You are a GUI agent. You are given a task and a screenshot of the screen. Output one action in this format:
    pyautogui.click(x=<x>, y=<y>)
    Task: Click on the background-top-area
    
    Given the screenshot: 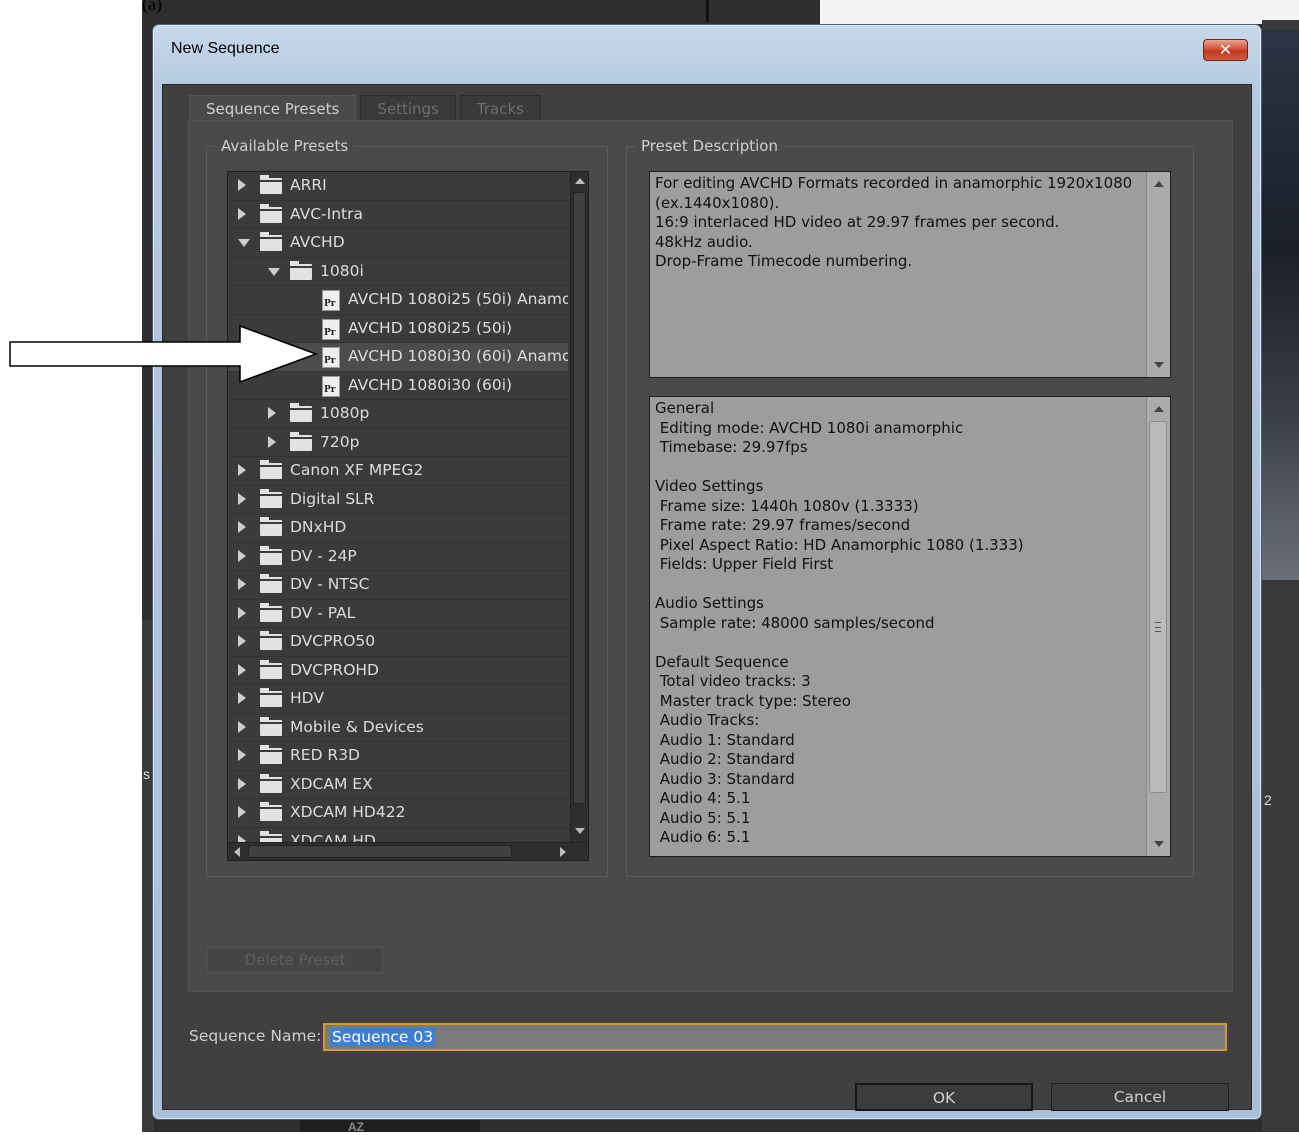 What is the action you would take?
    pyautogui.click(x=1059, y=12)
    